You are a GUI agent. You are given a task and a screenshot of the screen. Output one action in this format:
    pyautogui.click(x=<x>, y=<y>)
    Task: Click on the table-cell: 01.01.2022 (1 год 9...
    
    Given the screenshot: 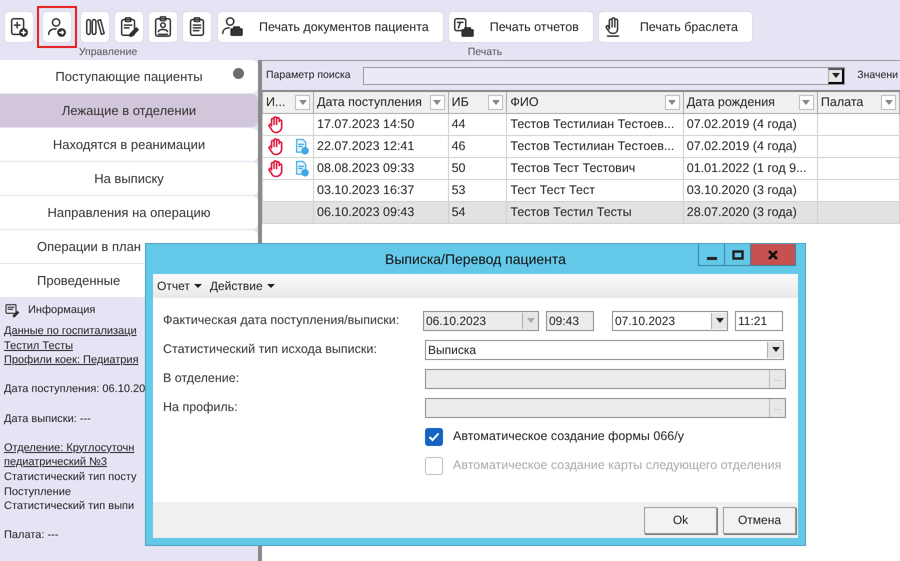 What is the action you would take?
    pyautogui.click(x=750, y=168)
    